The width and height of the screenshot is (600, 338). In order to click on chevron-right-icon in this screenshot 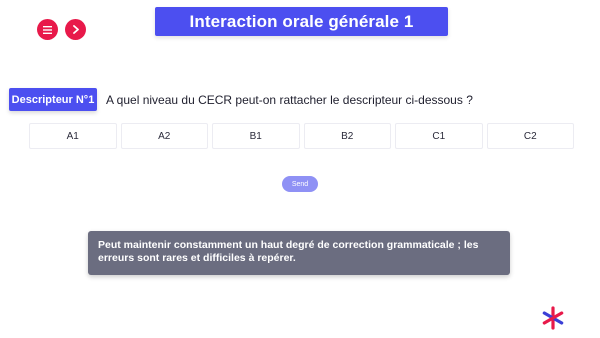, I will do `click(76, 29)`.